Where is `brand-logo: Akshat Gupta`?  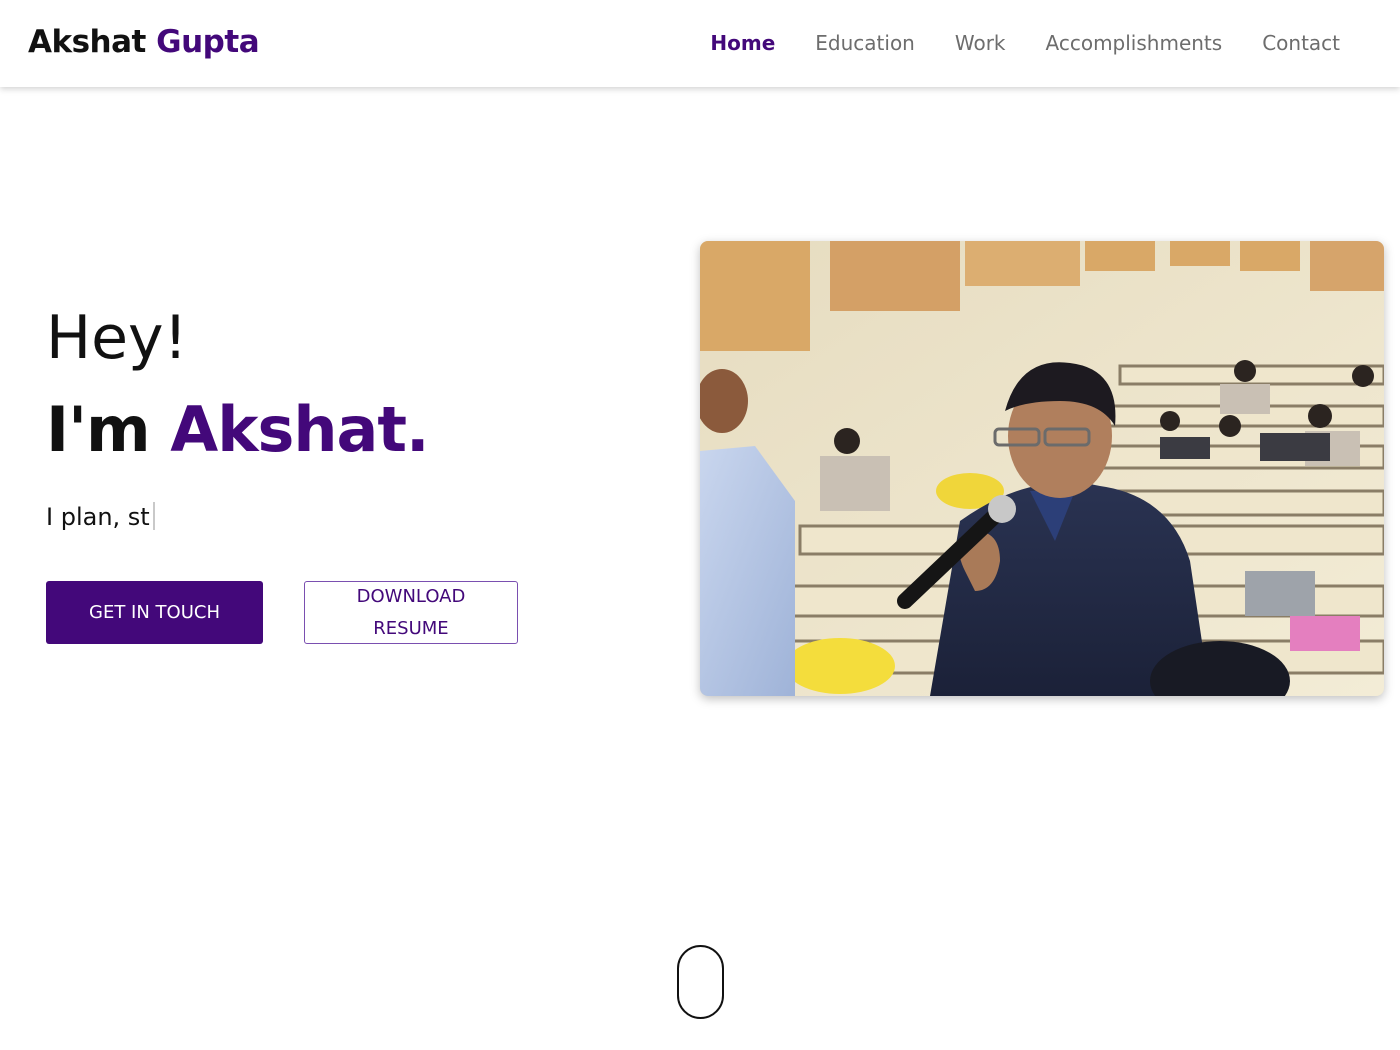 brand-logo: Akshat Gupta is located at coordinates (144, 42).